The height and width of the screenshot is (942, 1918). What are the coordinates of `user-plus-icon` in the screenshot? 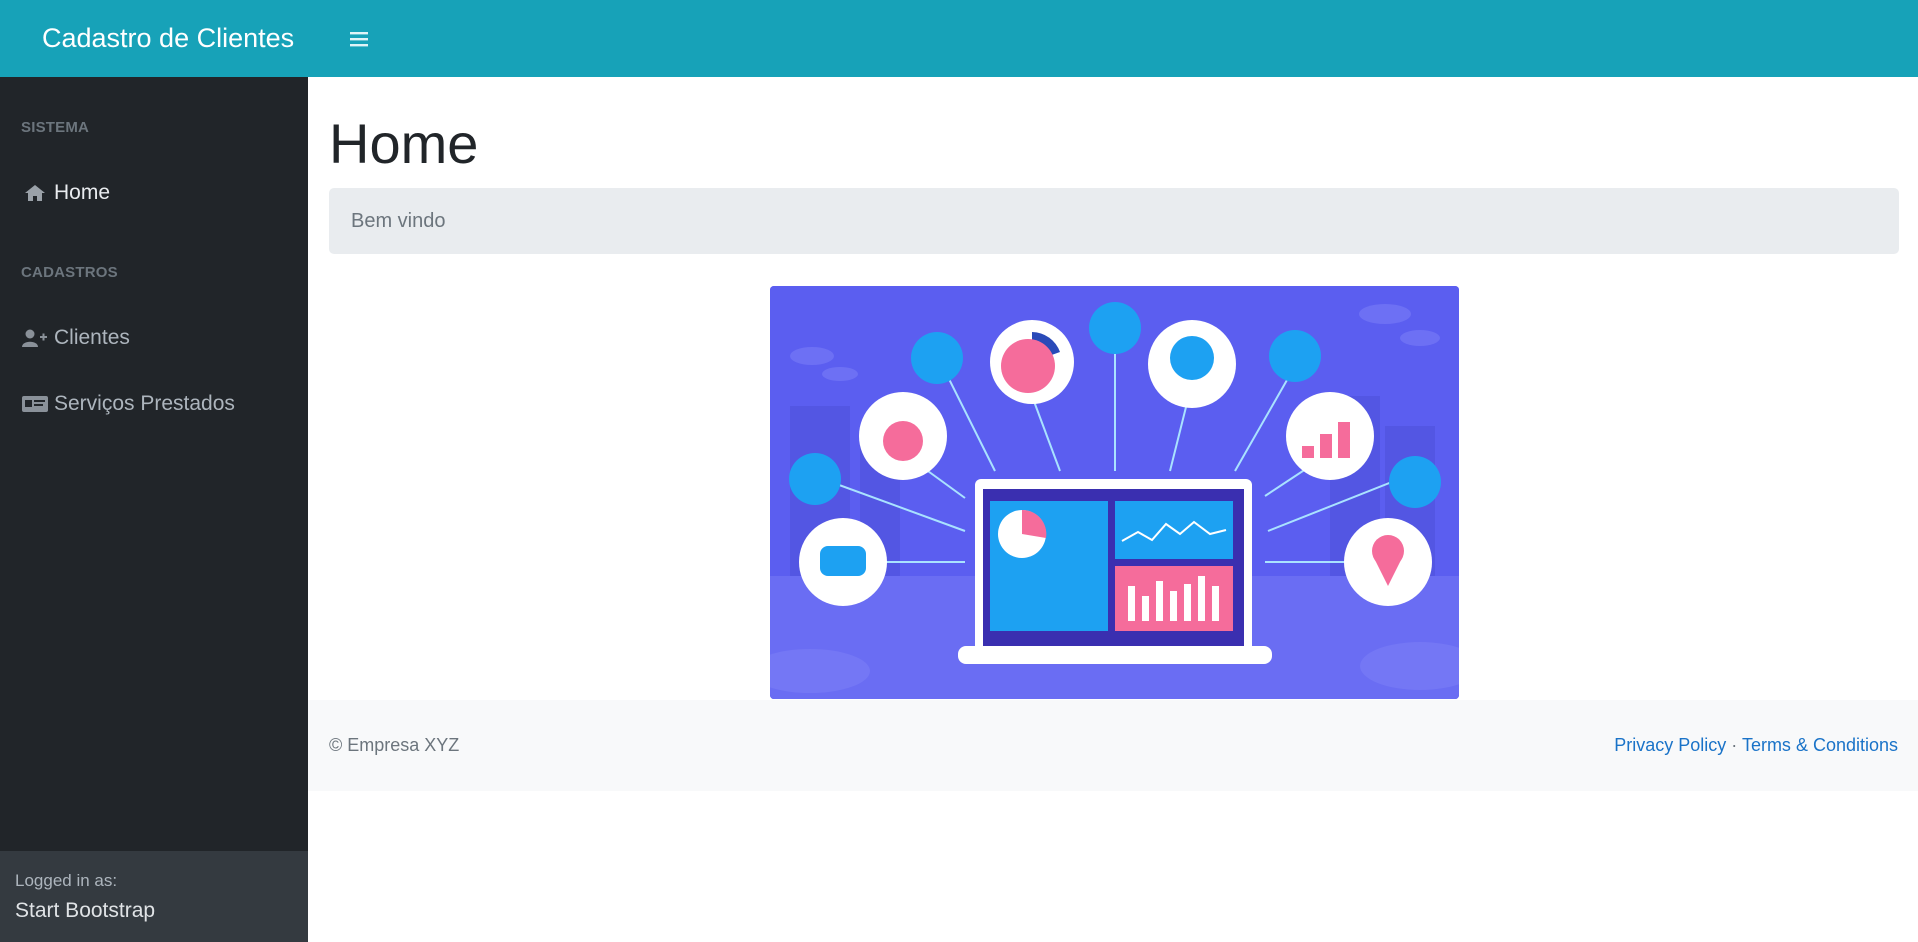 It's located at (35, 338).